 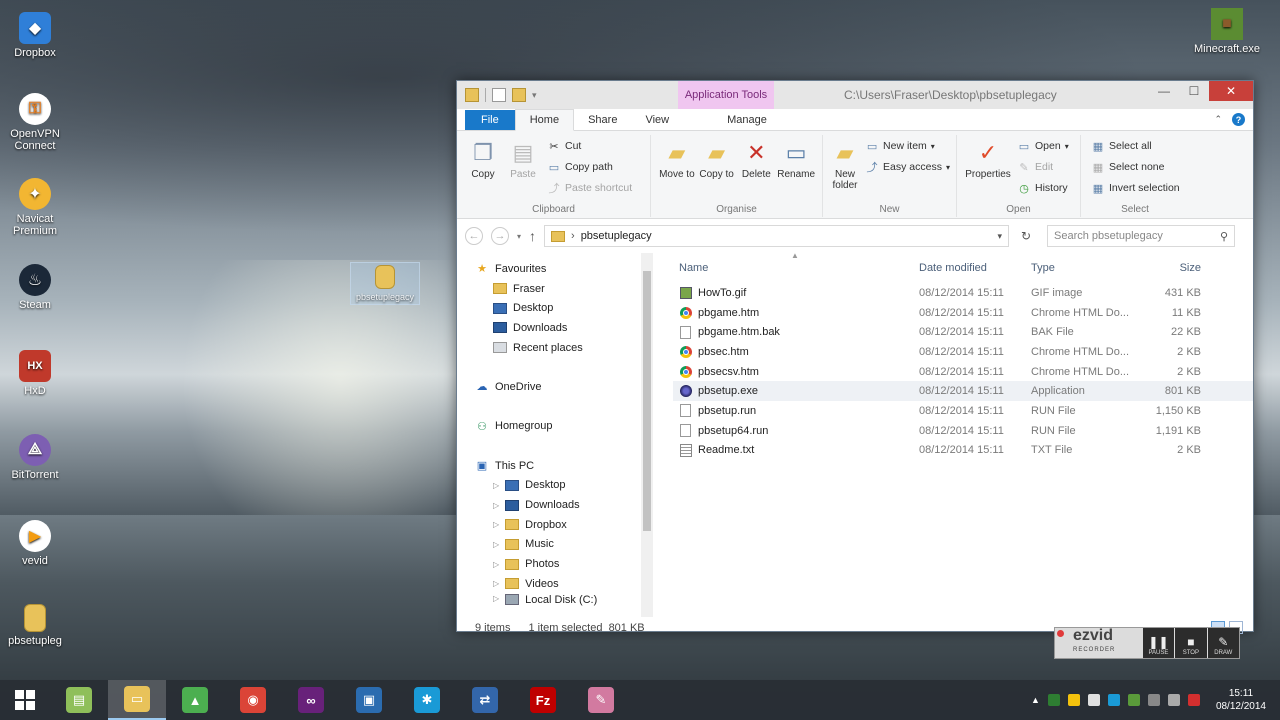 What do you see at coordinates (657, 120) in the screenshot?
I see `tab-view: View` at bounding box center [657, 120].